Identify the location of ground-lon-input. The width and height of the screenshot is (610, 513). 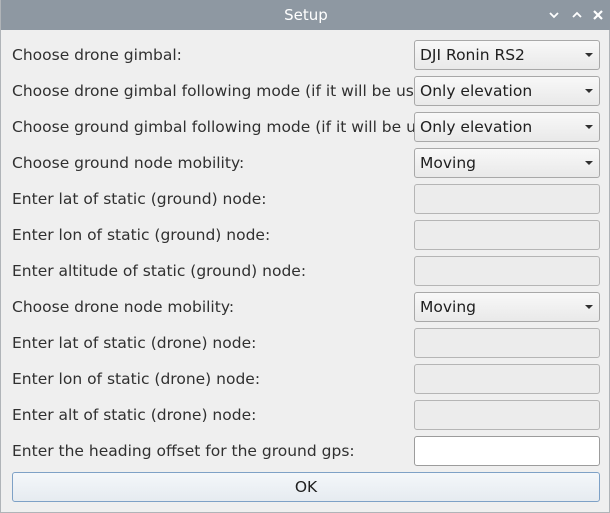
(507, 235).